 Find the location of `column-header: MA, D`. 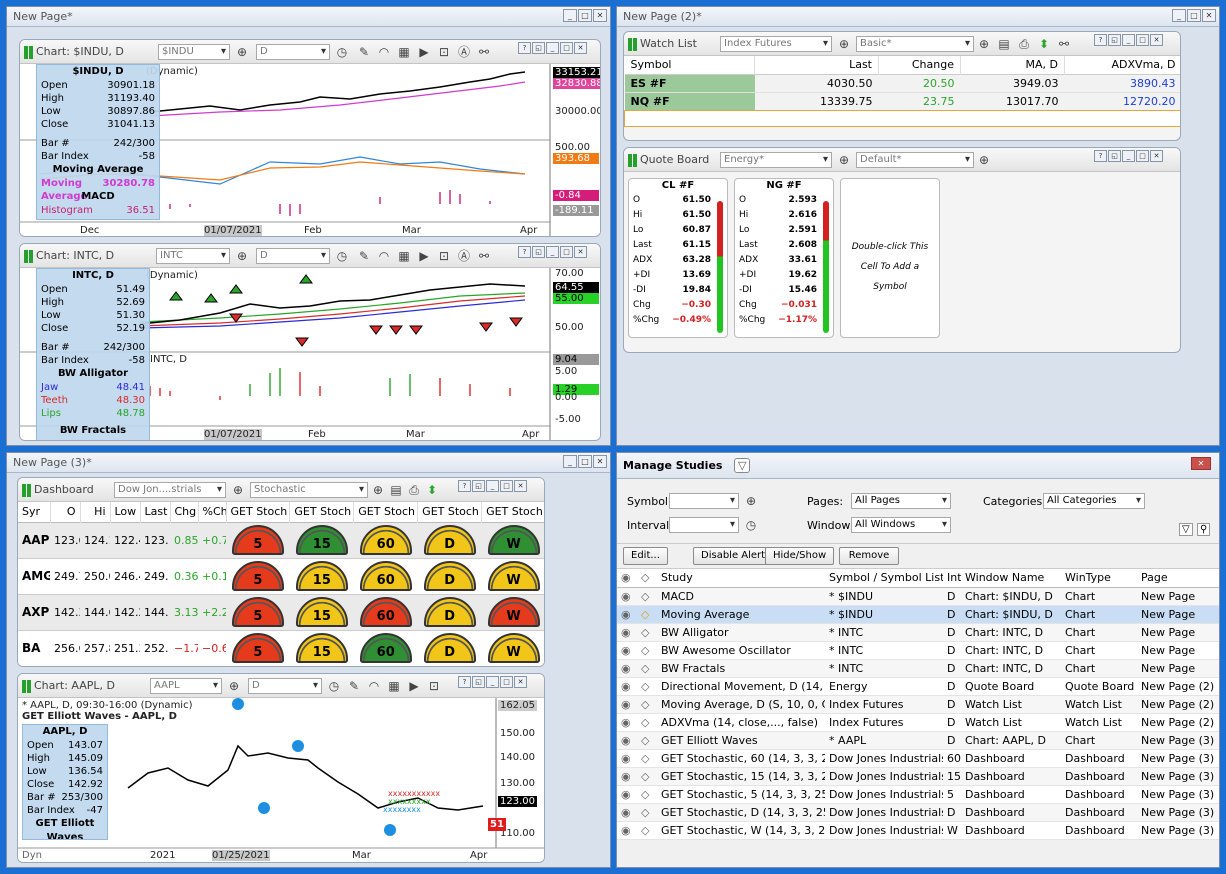

column-header: MA, D is located at coordinates (1012, 65).